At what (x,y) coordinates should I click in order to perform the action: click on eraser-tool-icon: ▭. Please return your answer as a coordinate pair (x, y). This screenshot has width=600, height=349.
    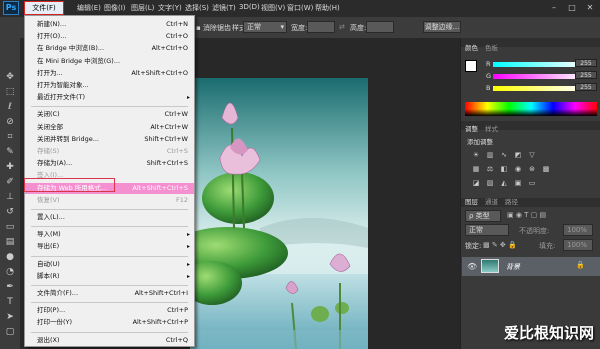
    Looking at the image, I should click on (10, 227).